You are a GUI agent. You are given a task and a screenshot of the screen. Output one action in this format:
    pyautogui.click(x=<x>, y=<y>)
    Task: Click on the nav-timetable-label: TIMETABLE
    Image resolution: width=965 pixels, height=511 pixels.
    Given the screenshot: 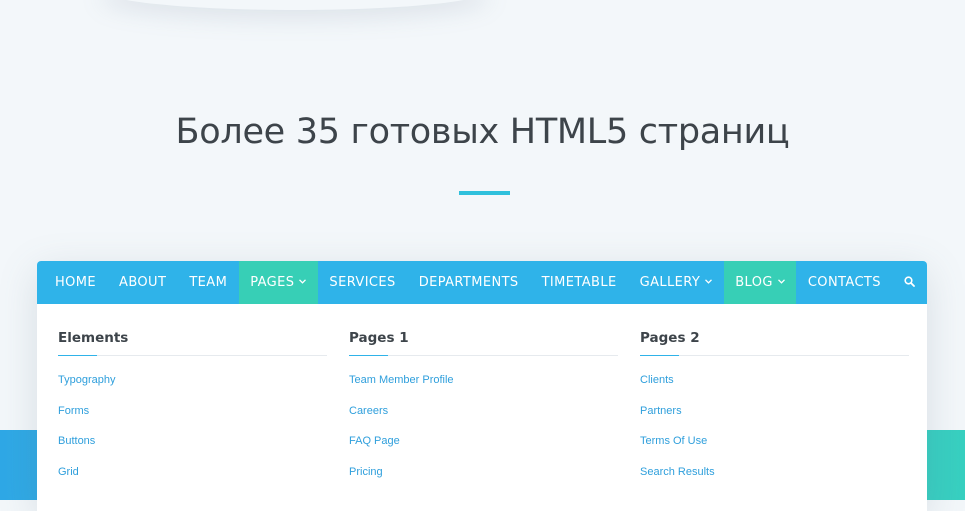 What is the action you would take?
    pyautogui.click(x=579, y=282)
    